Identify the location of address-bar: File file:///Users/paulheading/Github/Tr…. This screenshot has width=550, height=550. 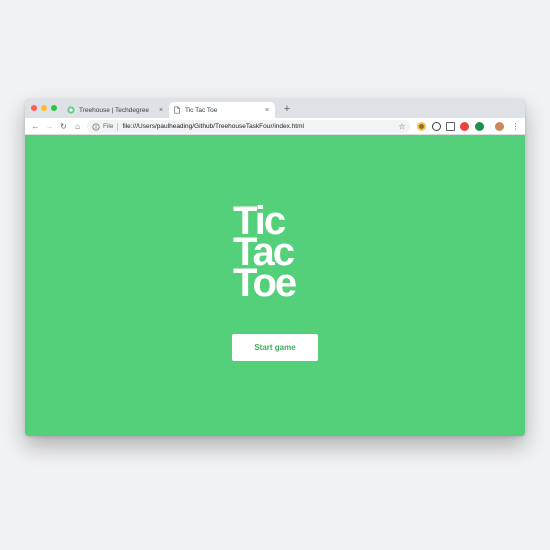
(248, 126).